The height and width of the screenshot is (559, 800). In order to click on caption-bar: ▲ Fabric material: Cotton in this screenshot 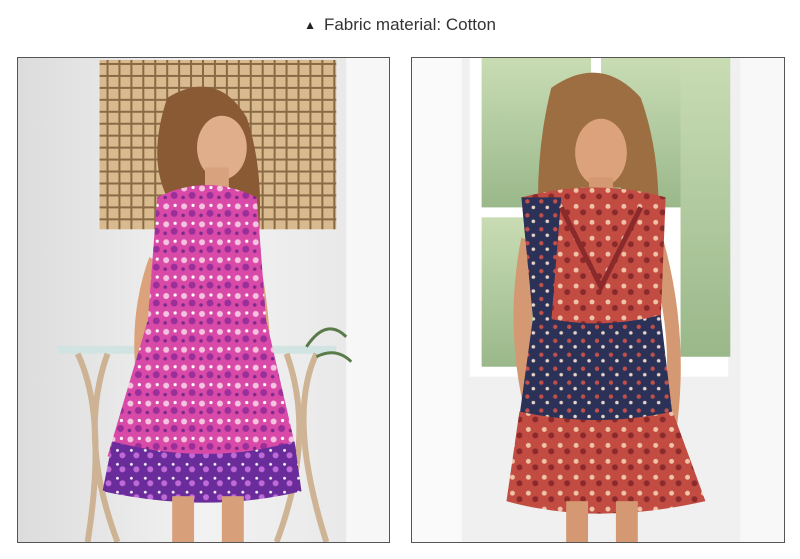, I will do `click(400, 25)`.